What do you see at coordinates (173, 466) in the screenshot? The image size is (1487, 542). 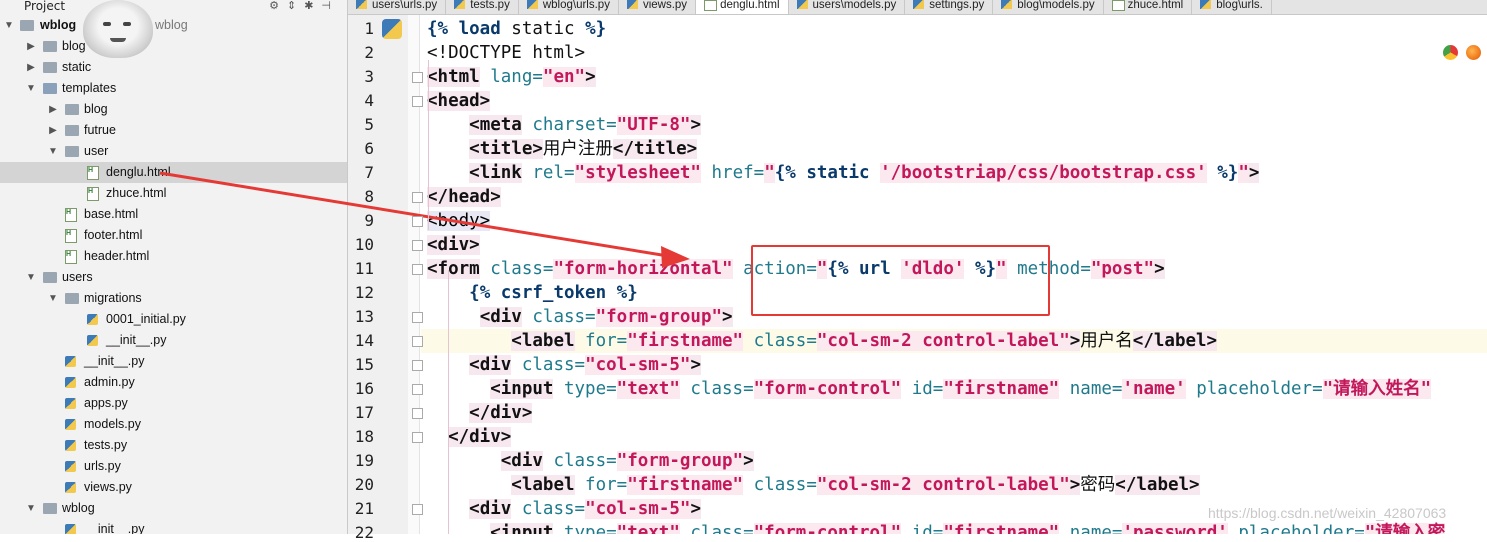 I see `tree-item: urls.py` at bounding box center [173, 466].